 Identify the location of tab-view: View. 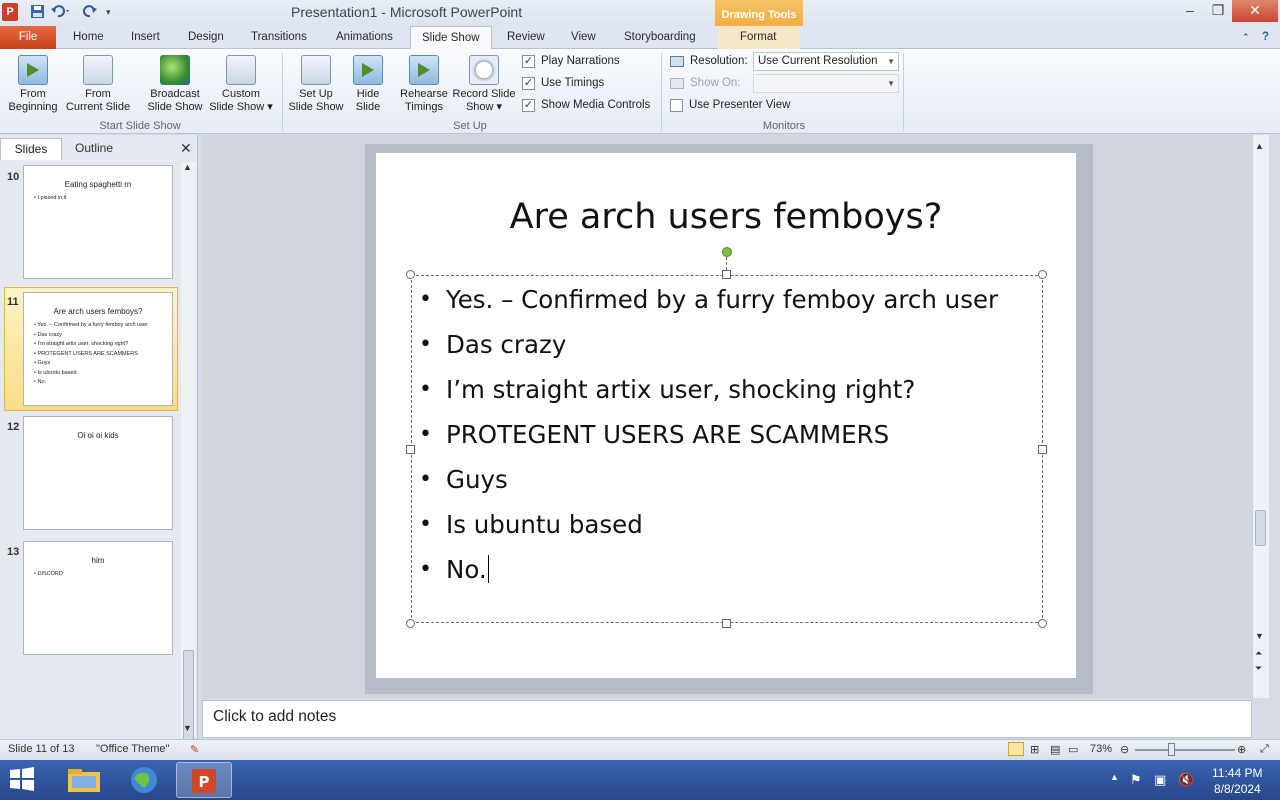
(583, 37).